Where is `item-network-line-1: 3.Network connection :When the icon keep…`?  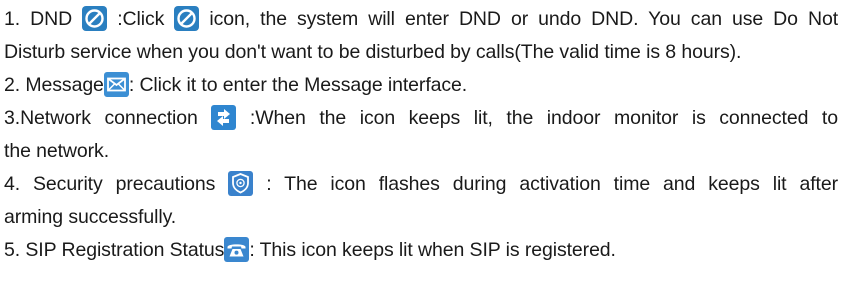 item-network-line-1: 3.Network connection :When the icon keep… is located at coordinates (421, 115).